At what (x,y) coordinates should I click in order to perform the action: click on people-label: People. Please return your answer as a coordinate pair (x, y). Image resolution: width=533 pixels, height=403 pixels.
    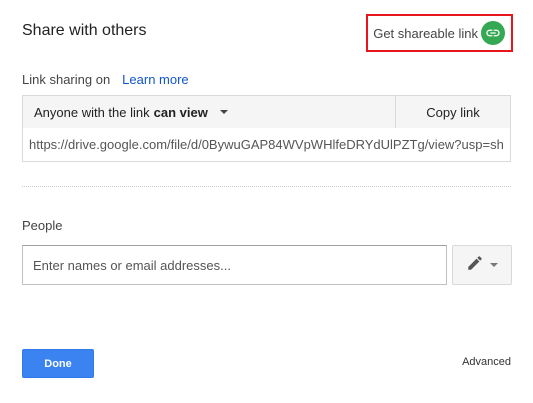
    Looking at the image, I should click on (42, 225).